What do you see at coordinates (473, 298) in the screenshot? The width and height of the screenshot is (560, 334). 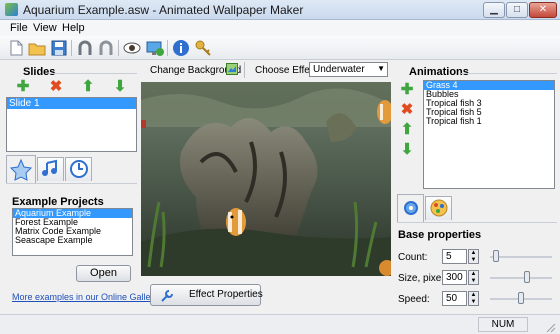 I see `speed-stepper: ▲ ▼` at bounding box center [473, 298].